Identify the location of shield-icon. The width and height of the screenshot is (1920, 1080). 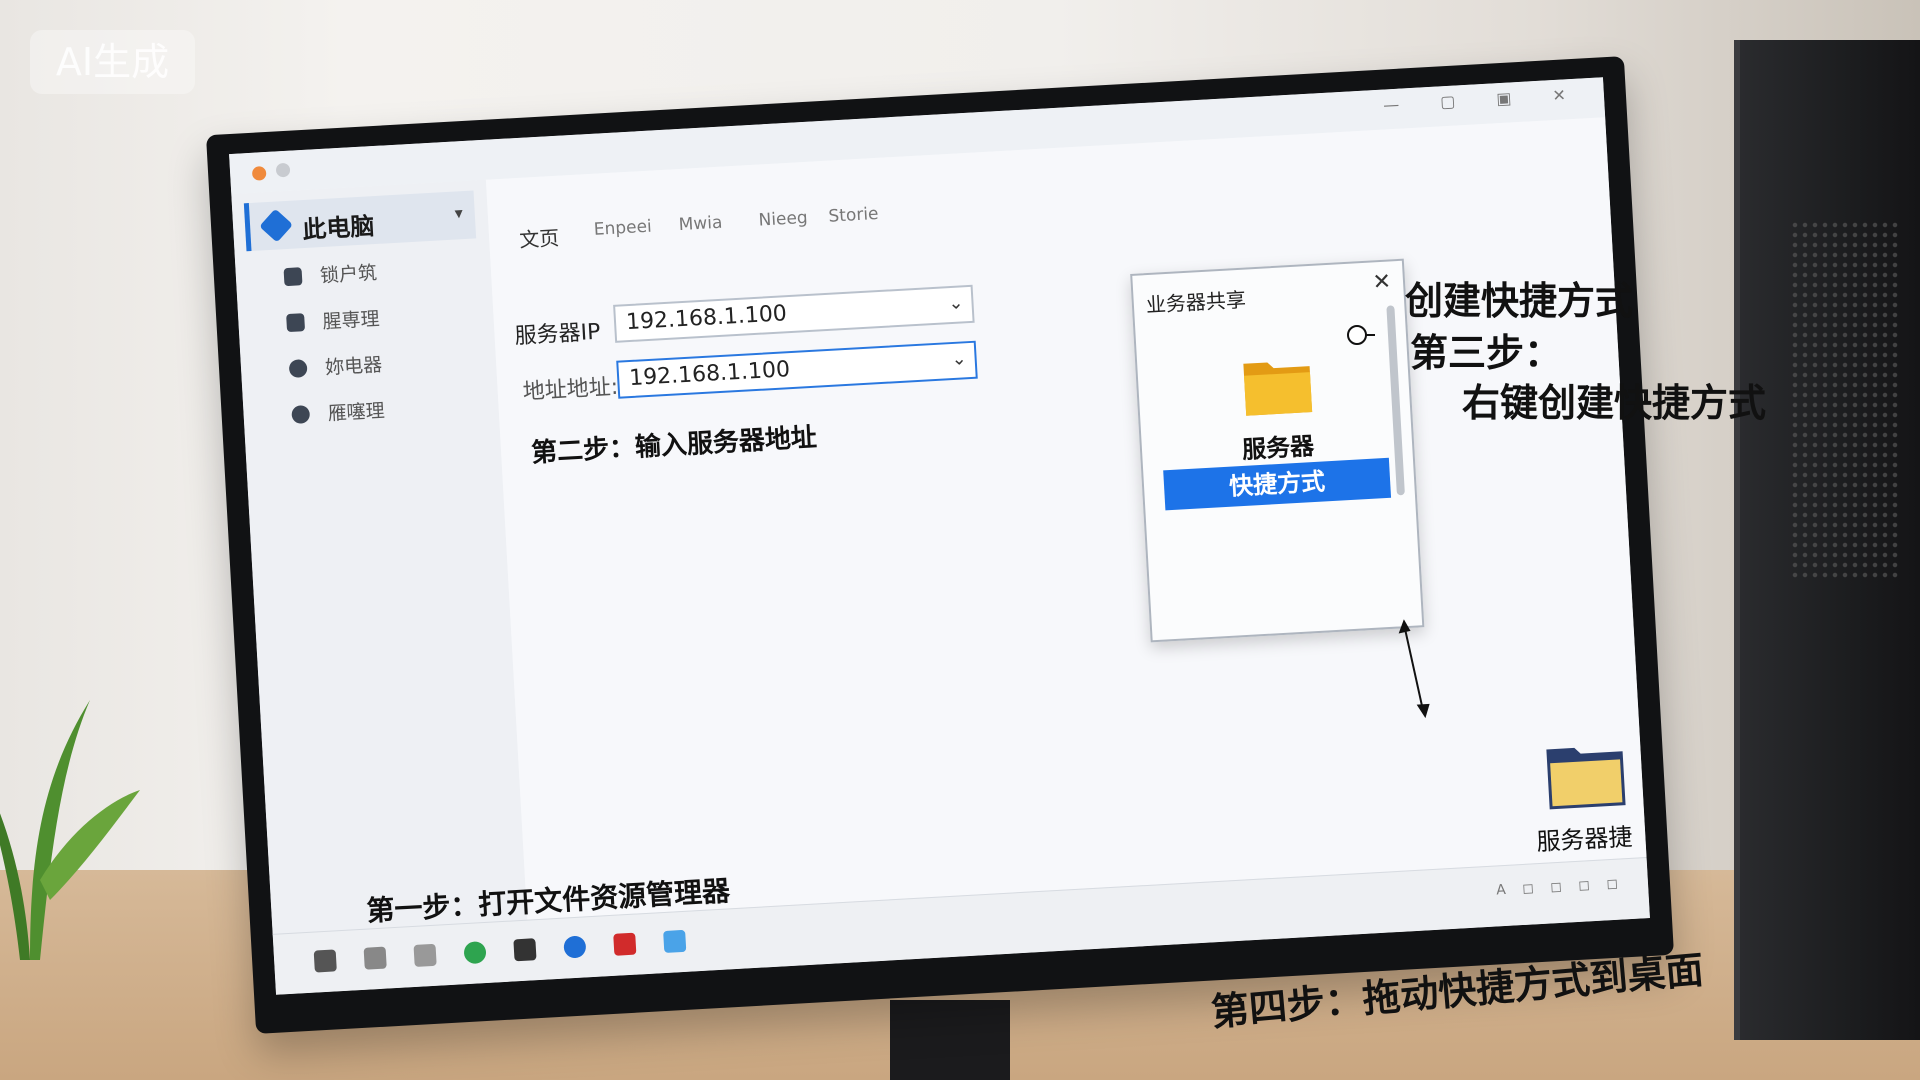
(298, 368).